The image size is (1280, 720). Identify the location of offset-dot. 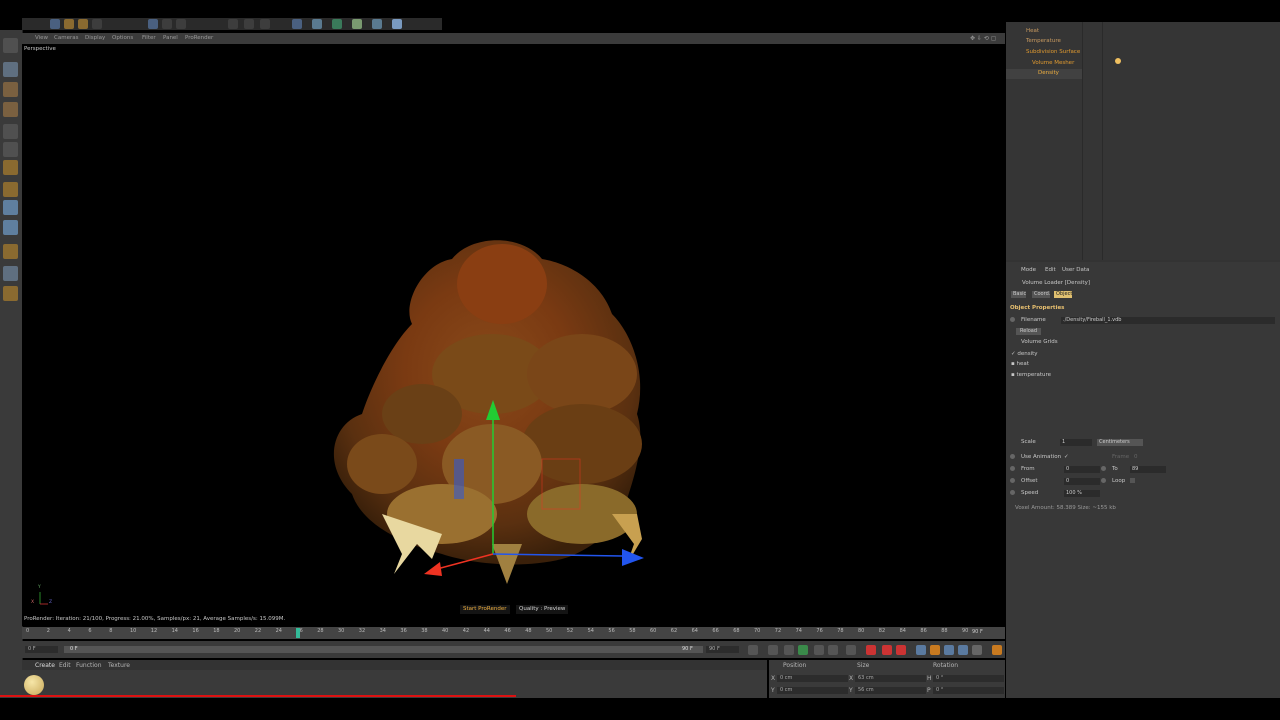
(1012, 480).